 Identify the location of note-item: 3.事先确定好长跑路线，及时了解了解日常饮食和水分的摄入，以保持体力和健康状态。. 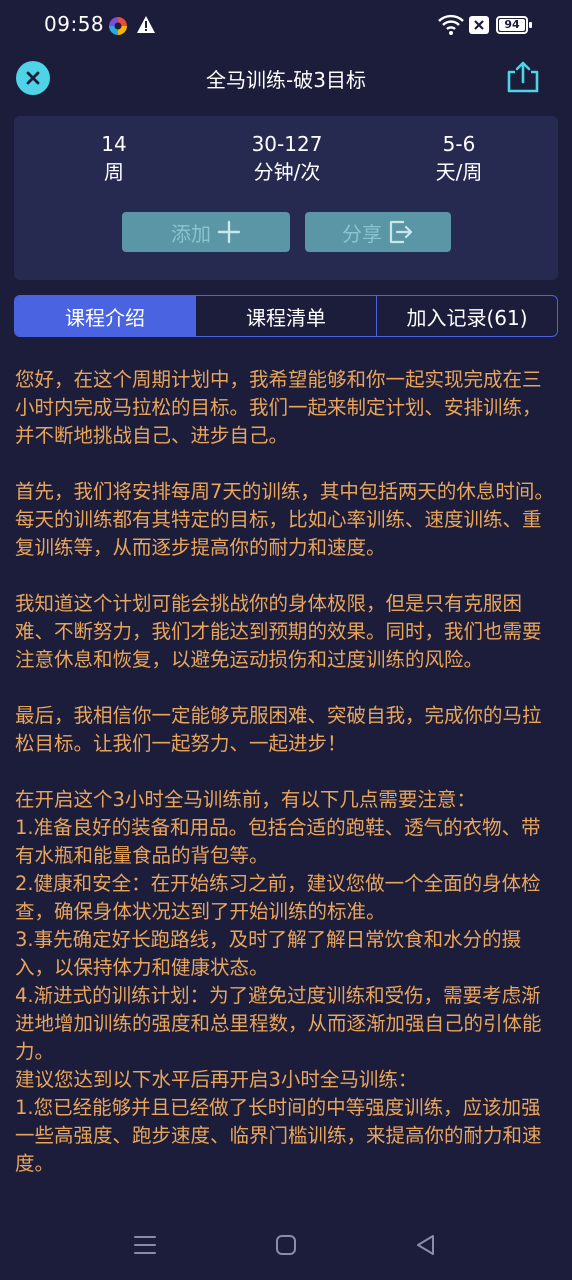
(268, 953).